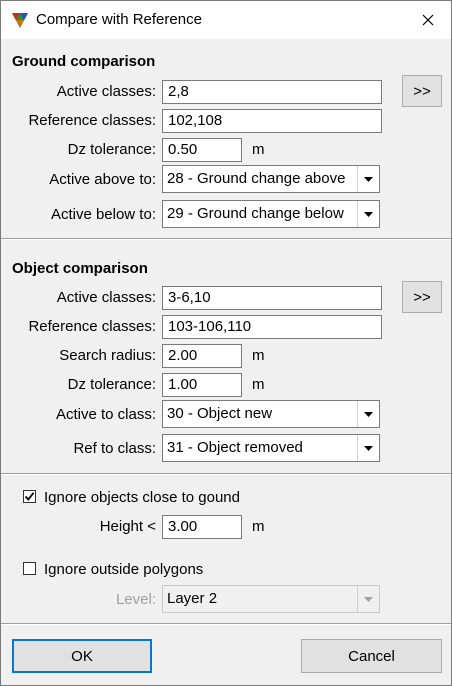 This screenshot has width=452, height=686. I want to click on object-active-to-class-value: 30 - Object new, so click(220, 413).